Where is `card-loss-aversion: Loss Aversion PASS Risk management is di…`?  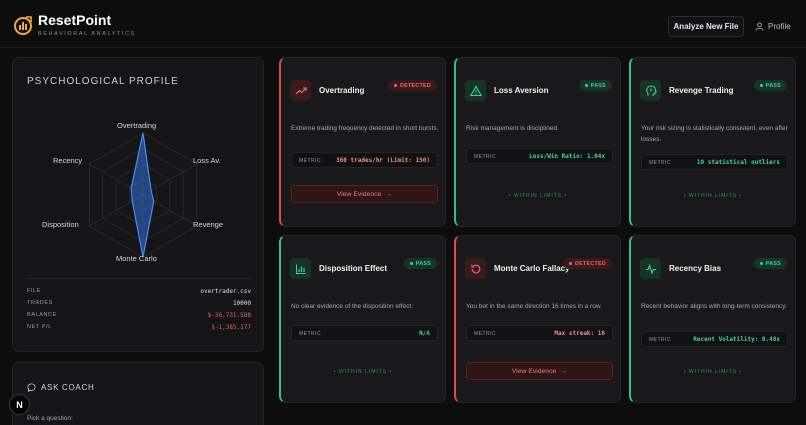
card-loss-aversion: Loss Aversion PASS Risk management is di… is located at coordinates (537, 142).